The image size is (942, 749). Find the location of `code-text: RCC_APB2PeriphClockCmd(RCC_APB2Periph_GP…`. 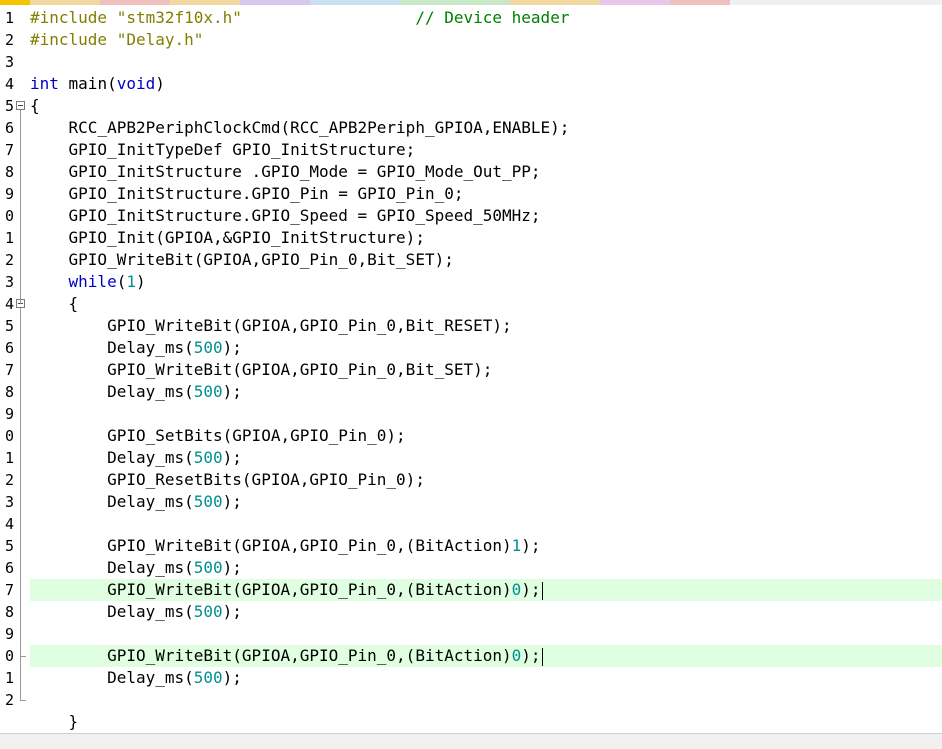

code-text: RCC_APB2PeriphClockCmd(RCC_APB2Periph_GP… is located at coordinates (486, 128).